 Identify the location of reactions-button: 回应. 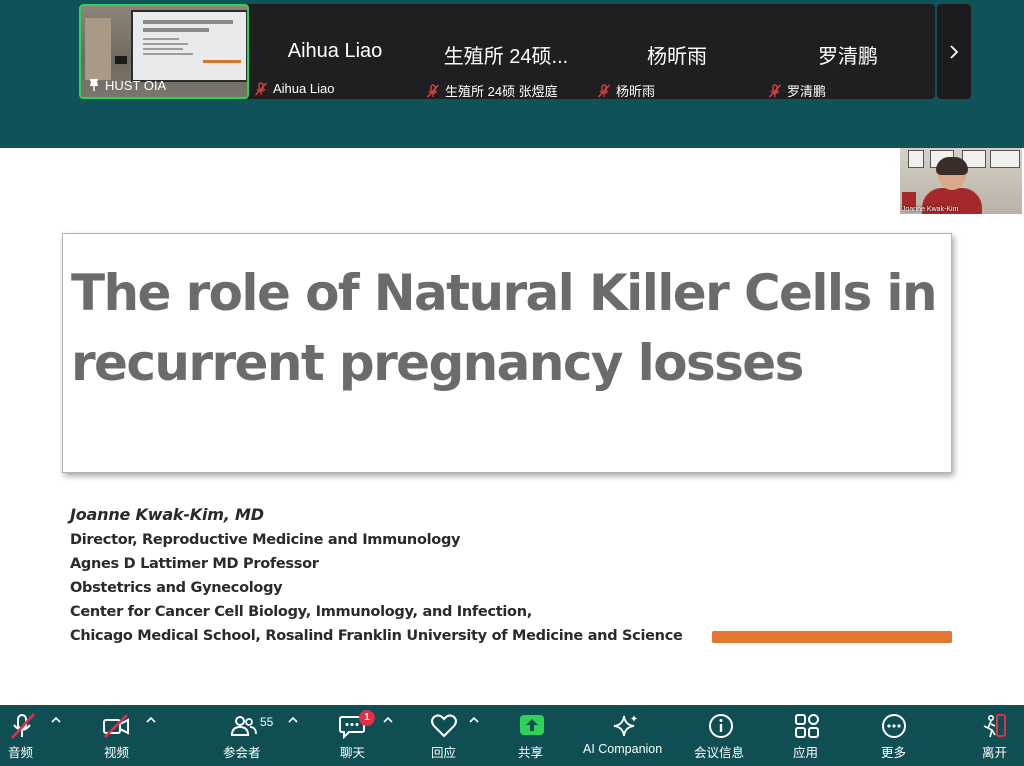
(455, 735).